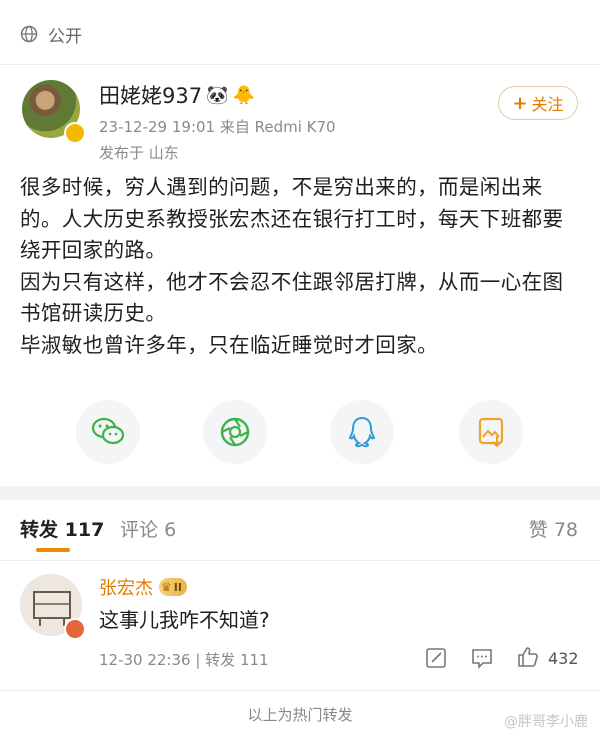  Describe the element at coordinates (139, 530) in the screenshot. I see `tab-comments-label: 评论` at that location.